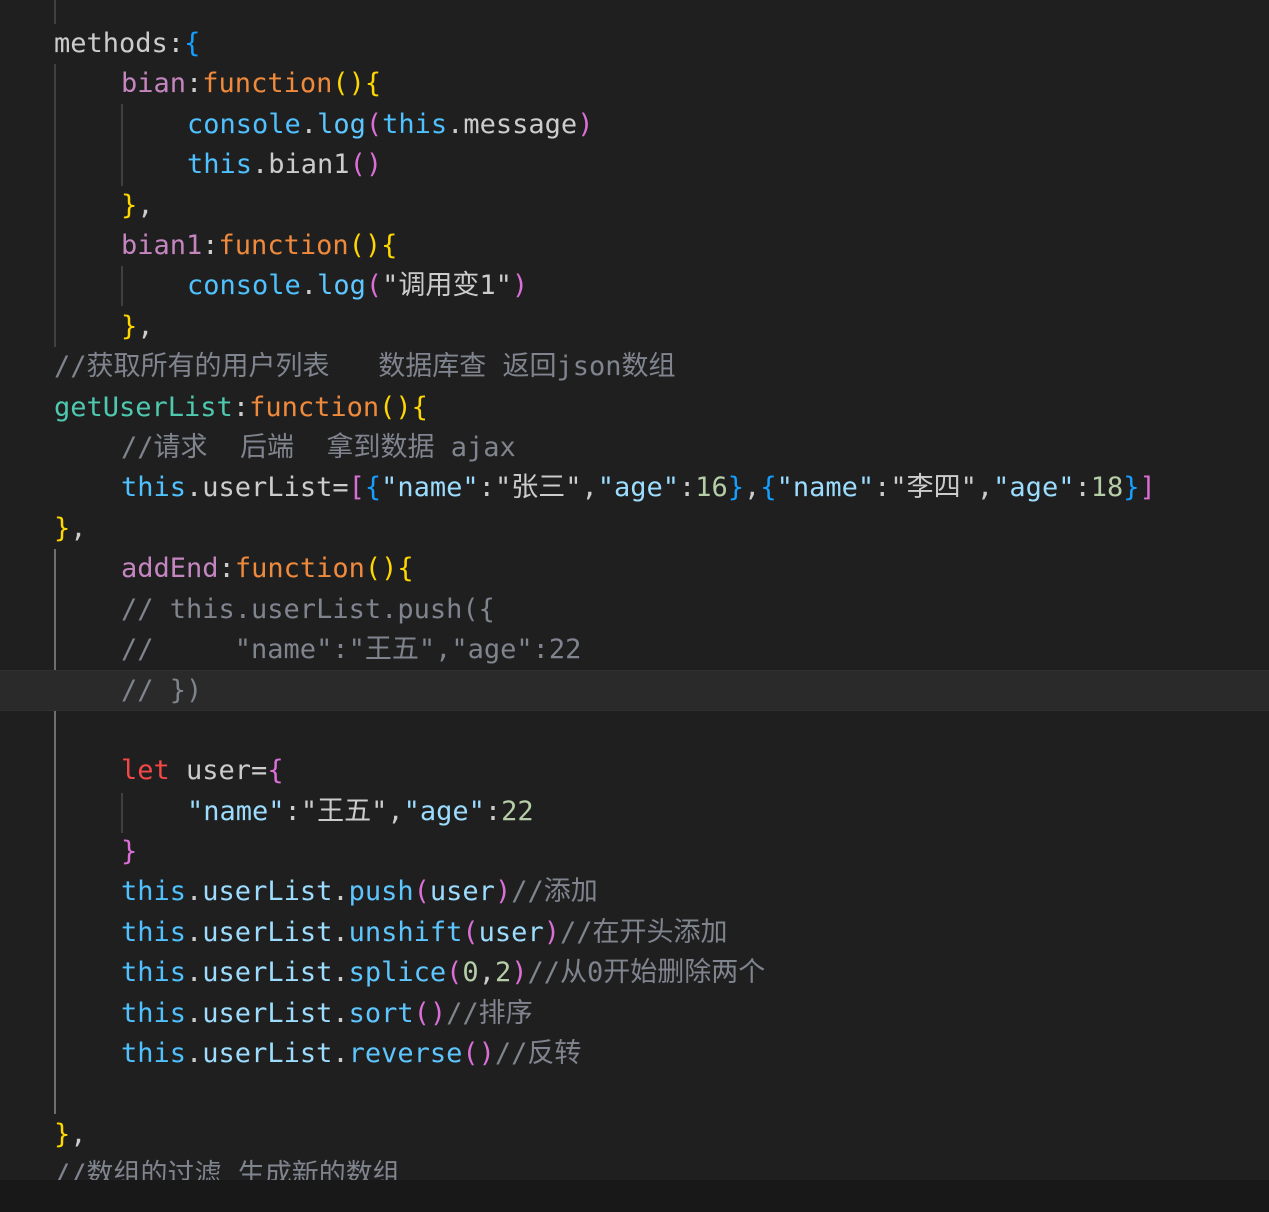  I want to click on code-token: //添加, so click(554, 892).